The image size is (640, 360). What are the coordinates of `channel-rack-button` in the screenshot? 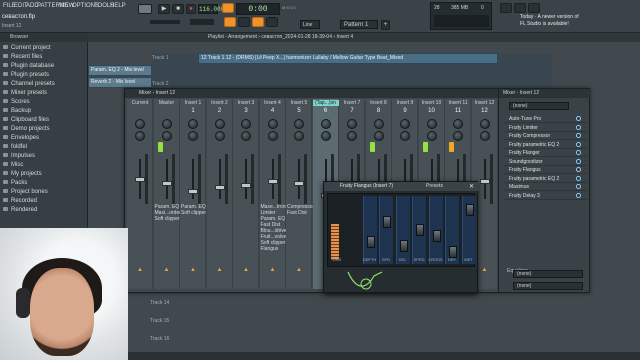 It's located at (520, 8).